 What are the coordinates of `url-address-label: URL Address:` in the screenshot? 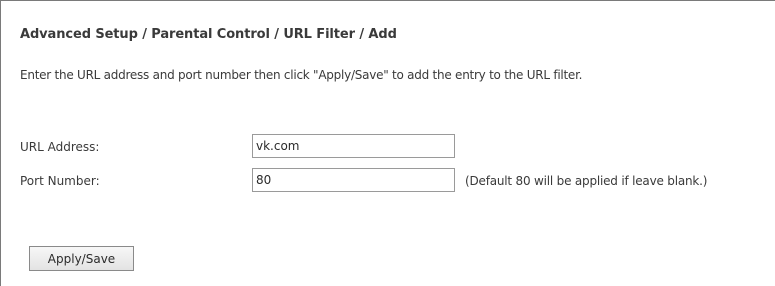 It's located at (60, 147).